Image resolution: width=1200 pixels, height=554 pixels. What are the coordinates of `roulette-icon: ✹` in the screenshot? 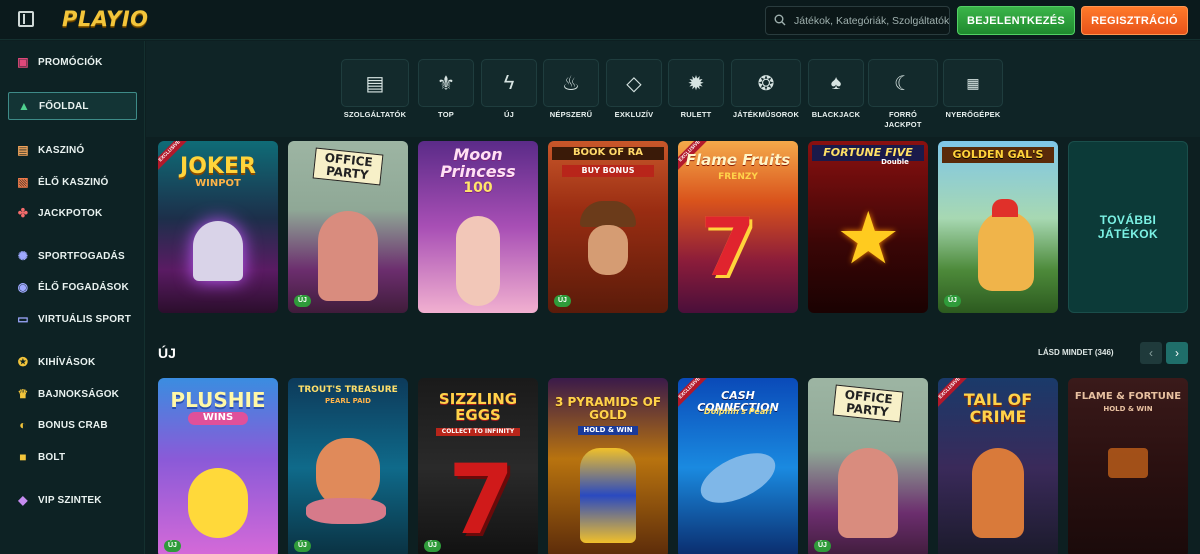 It's located at (696, 83).